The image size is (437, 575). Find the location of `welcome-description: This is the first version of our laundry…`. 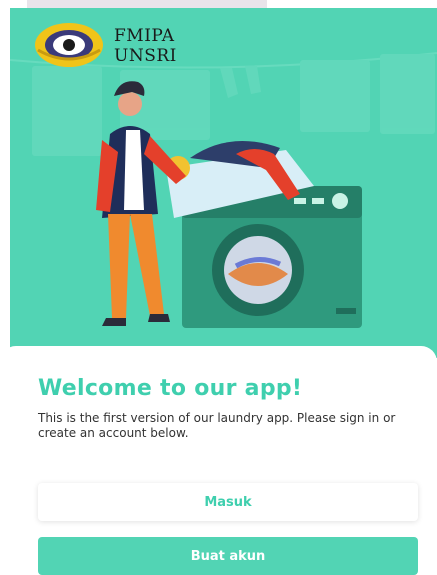

welcome-description: This is the first version of our laundry… is located at coordinates (217, 425).